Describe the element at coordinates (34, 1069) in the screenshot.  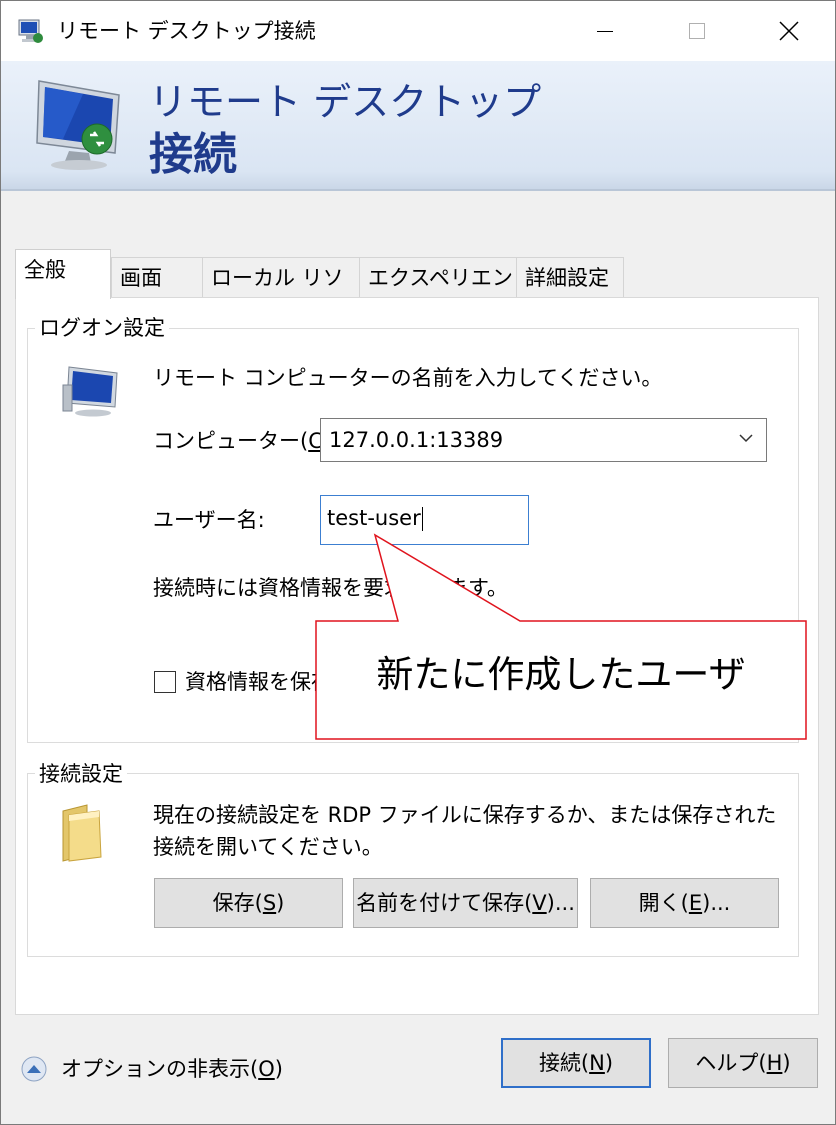
I see `hide-options-icon` at that location.